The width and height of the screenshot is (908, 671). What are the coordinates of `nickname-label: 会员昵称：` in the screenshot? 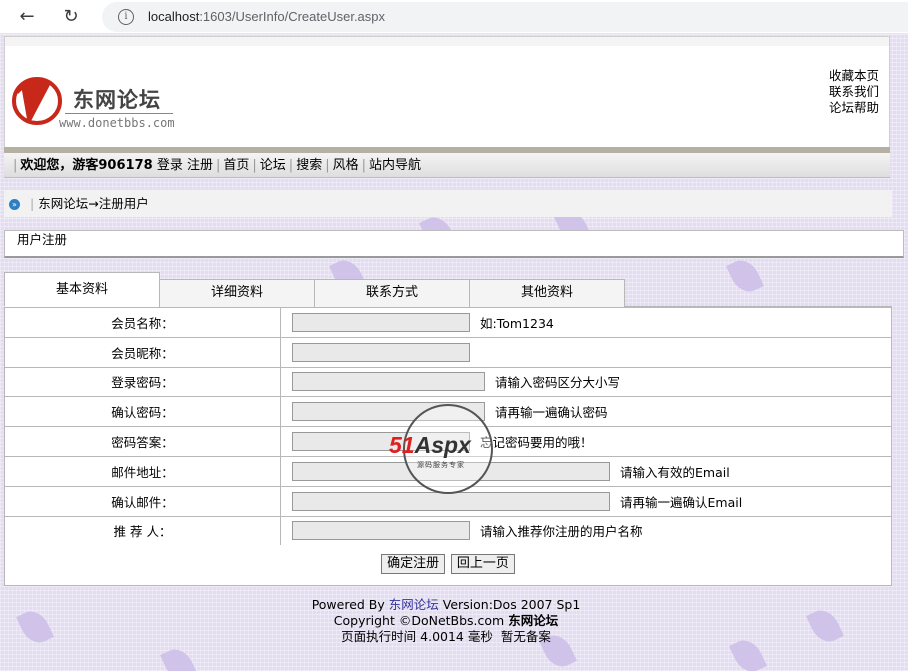 It's located at (142, 352).